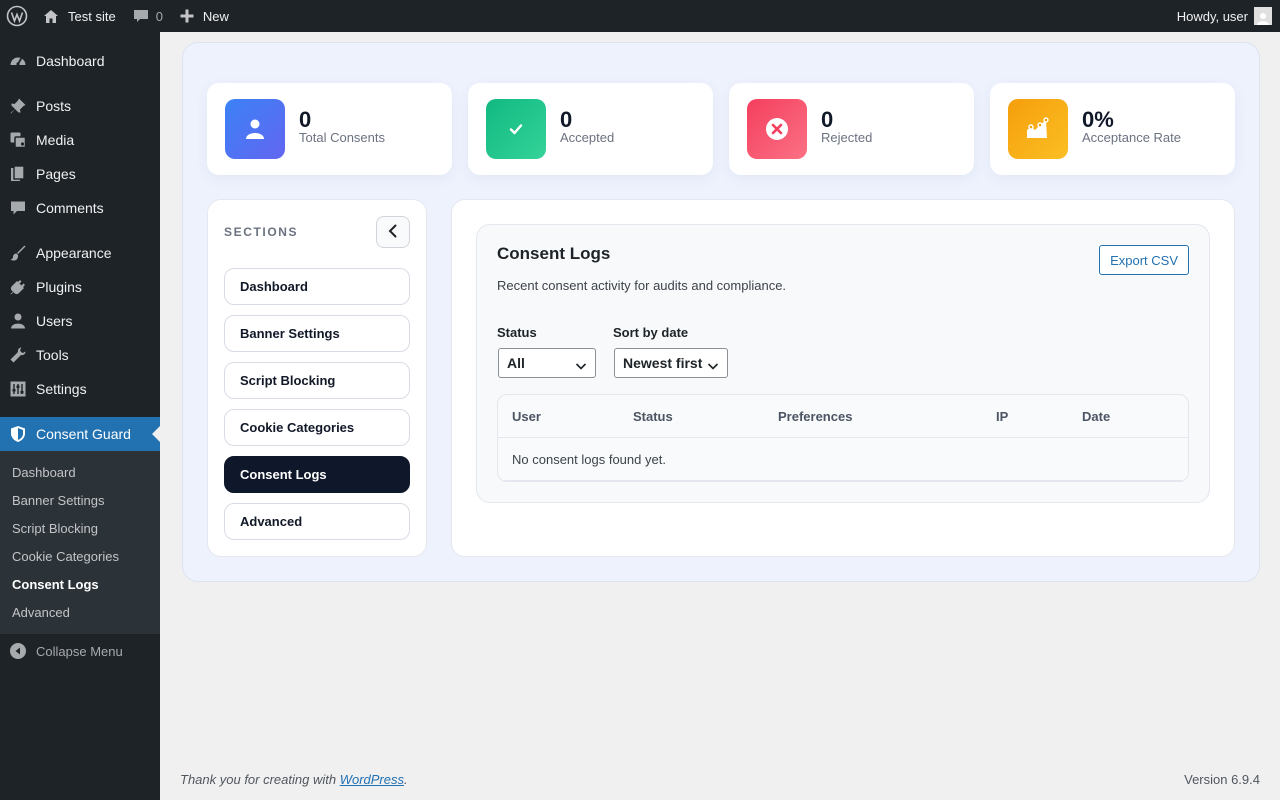 Image resolution: width=1280 pixels, height=800 pixels. Describe the element at coordinates (260, 779) in the screenshot. I see `footer-thanks-prefix: Thank you for creating with` at that location.